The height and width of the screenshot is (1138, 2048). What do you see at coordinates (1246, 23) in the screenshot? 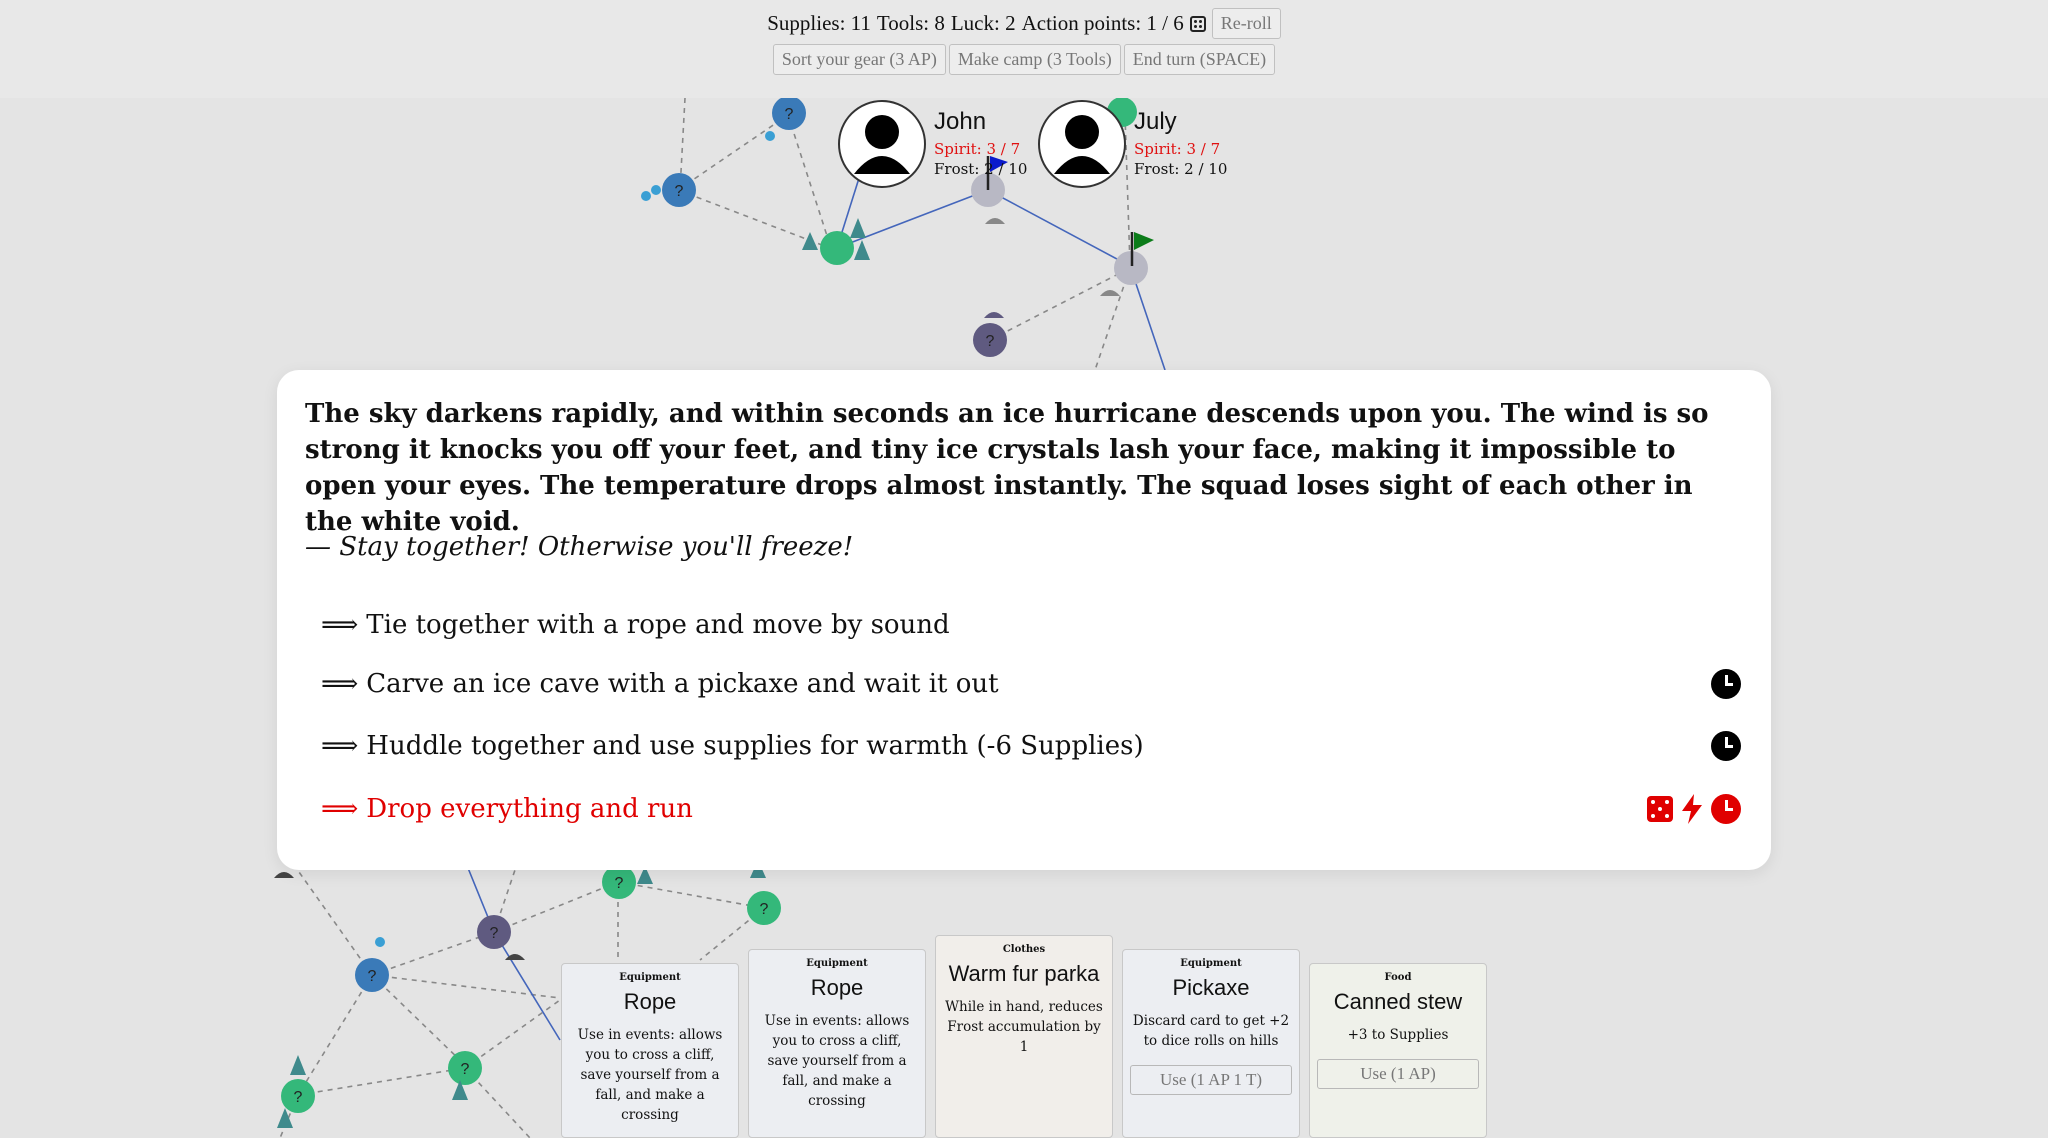
I see `reroll-button: Re-roll` at bounding box center [1246, 23].